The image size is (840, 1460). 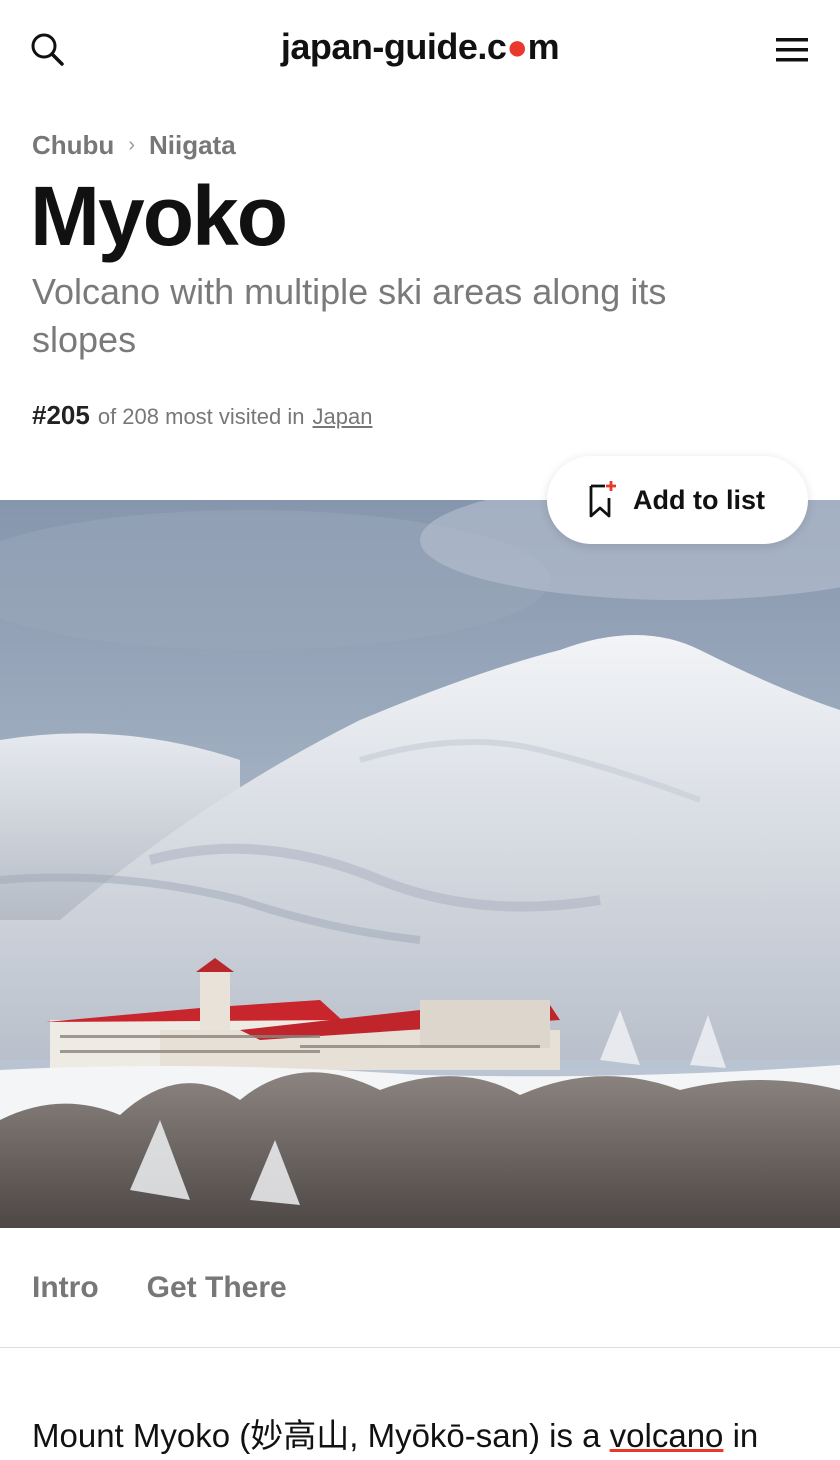 I want to click on menu-button, so click(x=792, y=50).